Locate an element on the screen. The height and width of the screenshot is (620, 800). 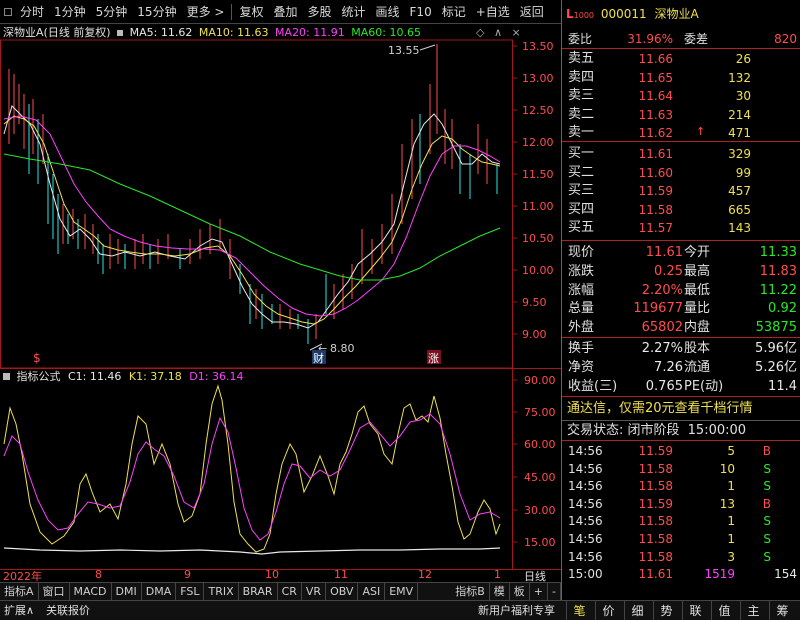
tab-15min: 15分钟 is located at coordinates (156, 12).